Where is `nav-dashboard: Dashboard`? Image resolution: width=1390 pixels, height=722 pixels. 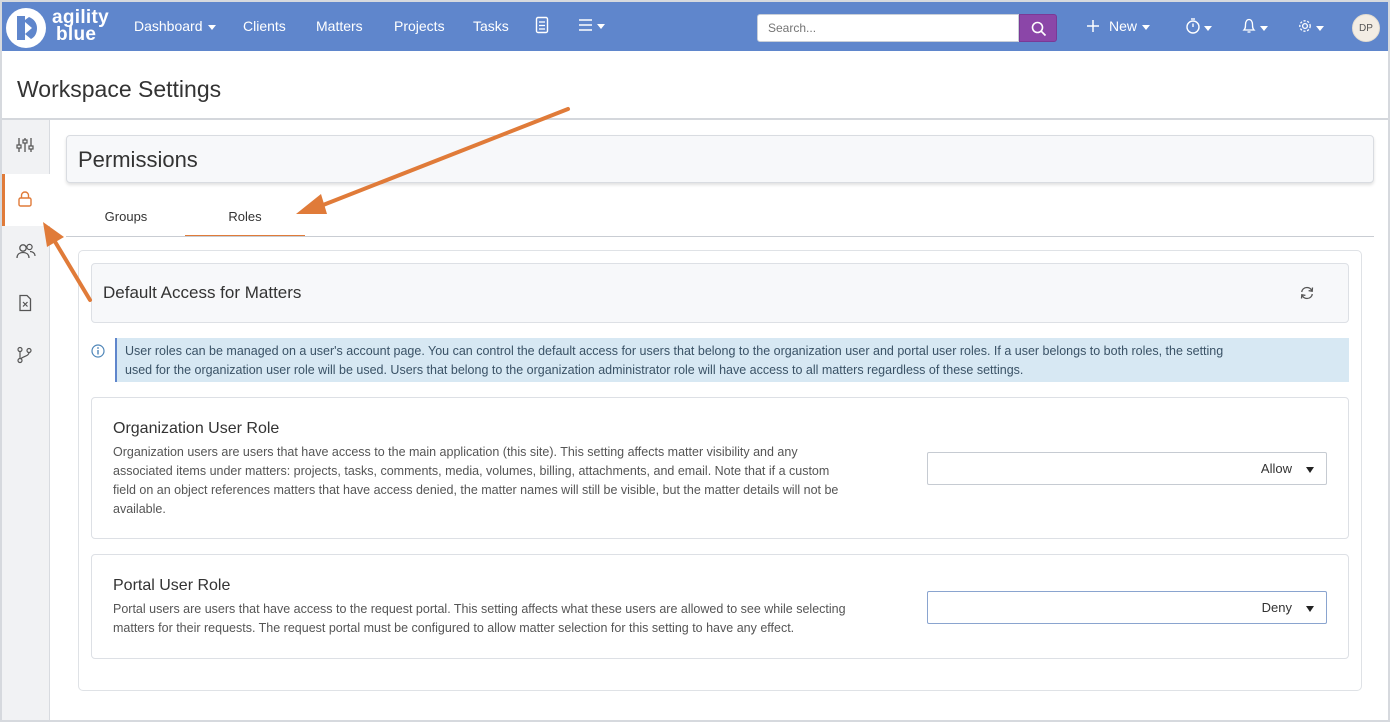
nav-dashboard: Dashboard is located at coordinates (175, 26).